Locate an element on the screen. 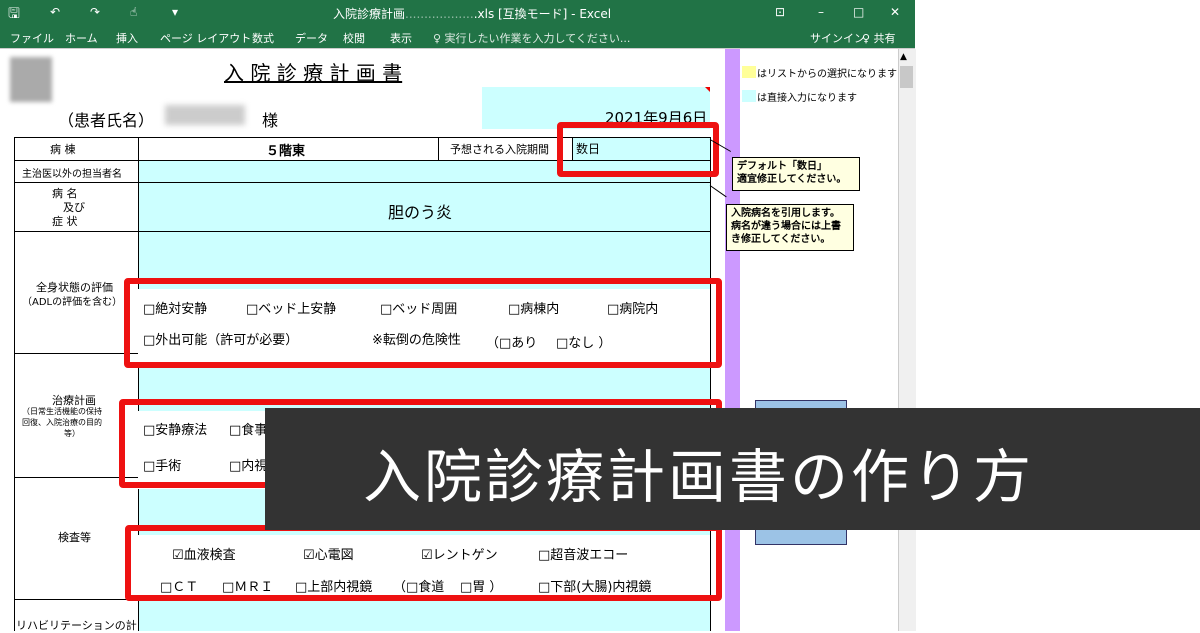 Image resolution: width=1200 pixels, height=633 pixels. tab-insert: 挿入 is located at coordinates (127, 38).